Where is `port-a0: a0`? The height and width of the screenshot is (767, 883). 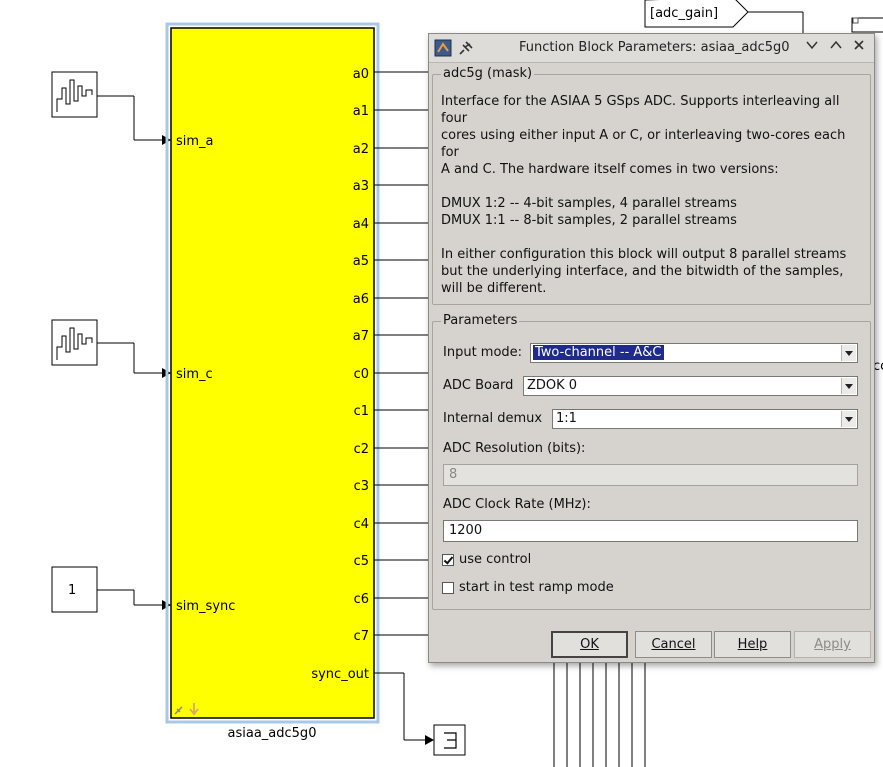
port-a0: a0 is located at coordinates (361, 74).